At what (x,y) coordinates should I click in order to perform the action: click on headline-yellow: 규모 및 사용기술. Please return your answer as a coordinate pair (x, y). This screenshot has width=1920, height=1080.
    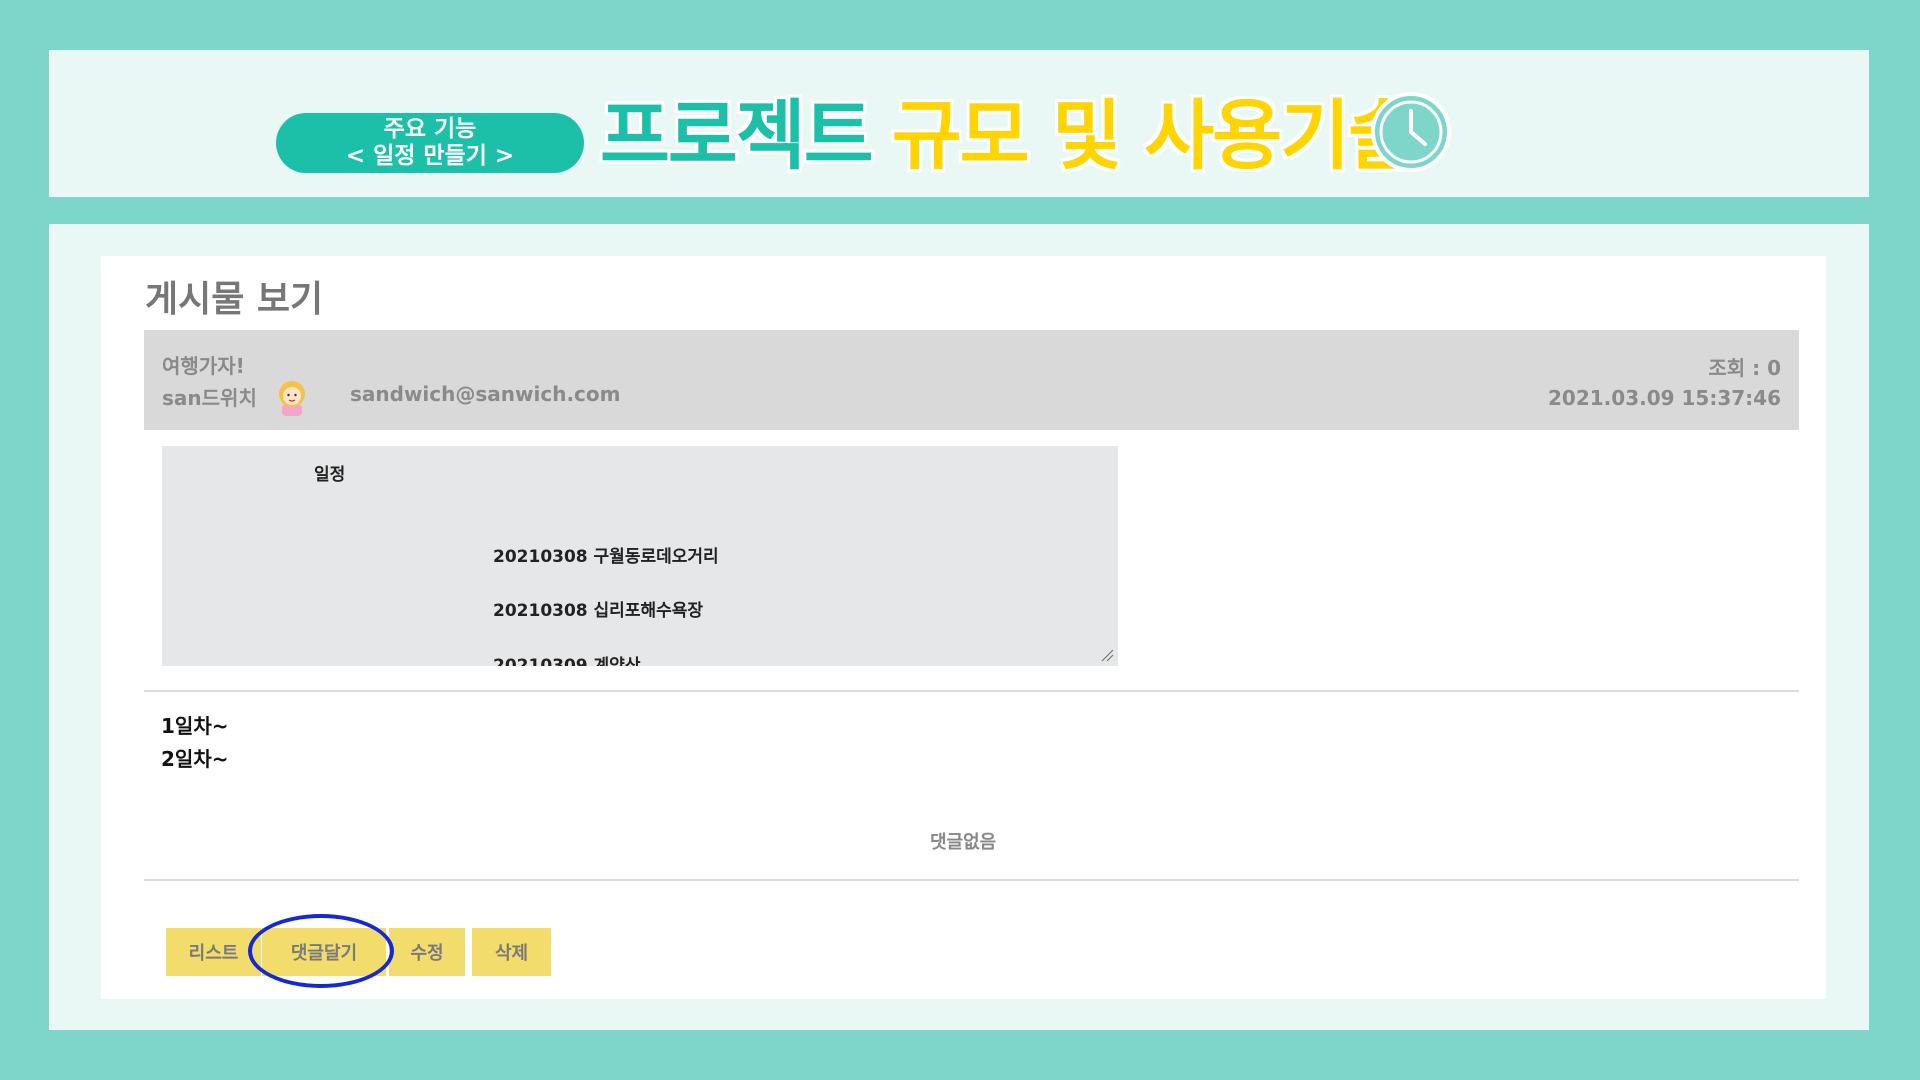
    Looking at the image, I should click on (1154, 135).